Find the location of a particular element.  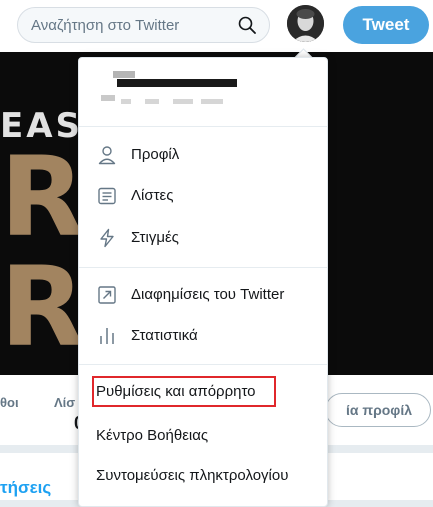

menu-label-moments: Στιγμές is located at coordinates (155, 237).